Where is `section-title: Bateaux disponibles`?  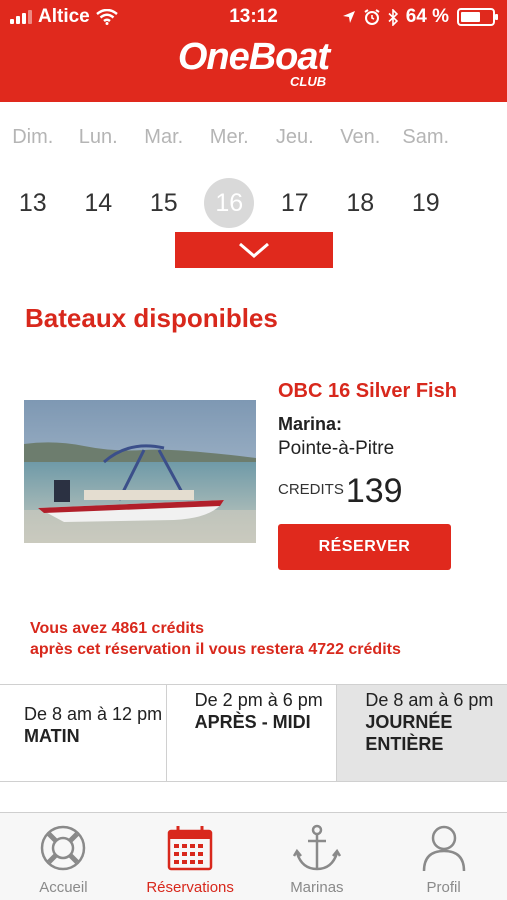 section-title: Bateaux disponibles is located at coordinates (151, 318).